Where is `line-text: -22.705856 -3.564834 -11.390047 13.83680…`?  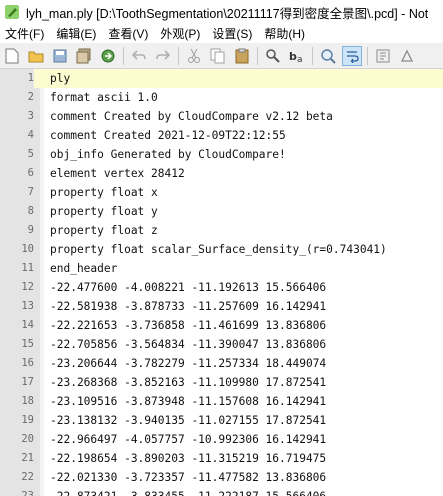
line-text: -22.705856 -3.564834 -11.390047 13.83680… is located at coordinates (188, 344).